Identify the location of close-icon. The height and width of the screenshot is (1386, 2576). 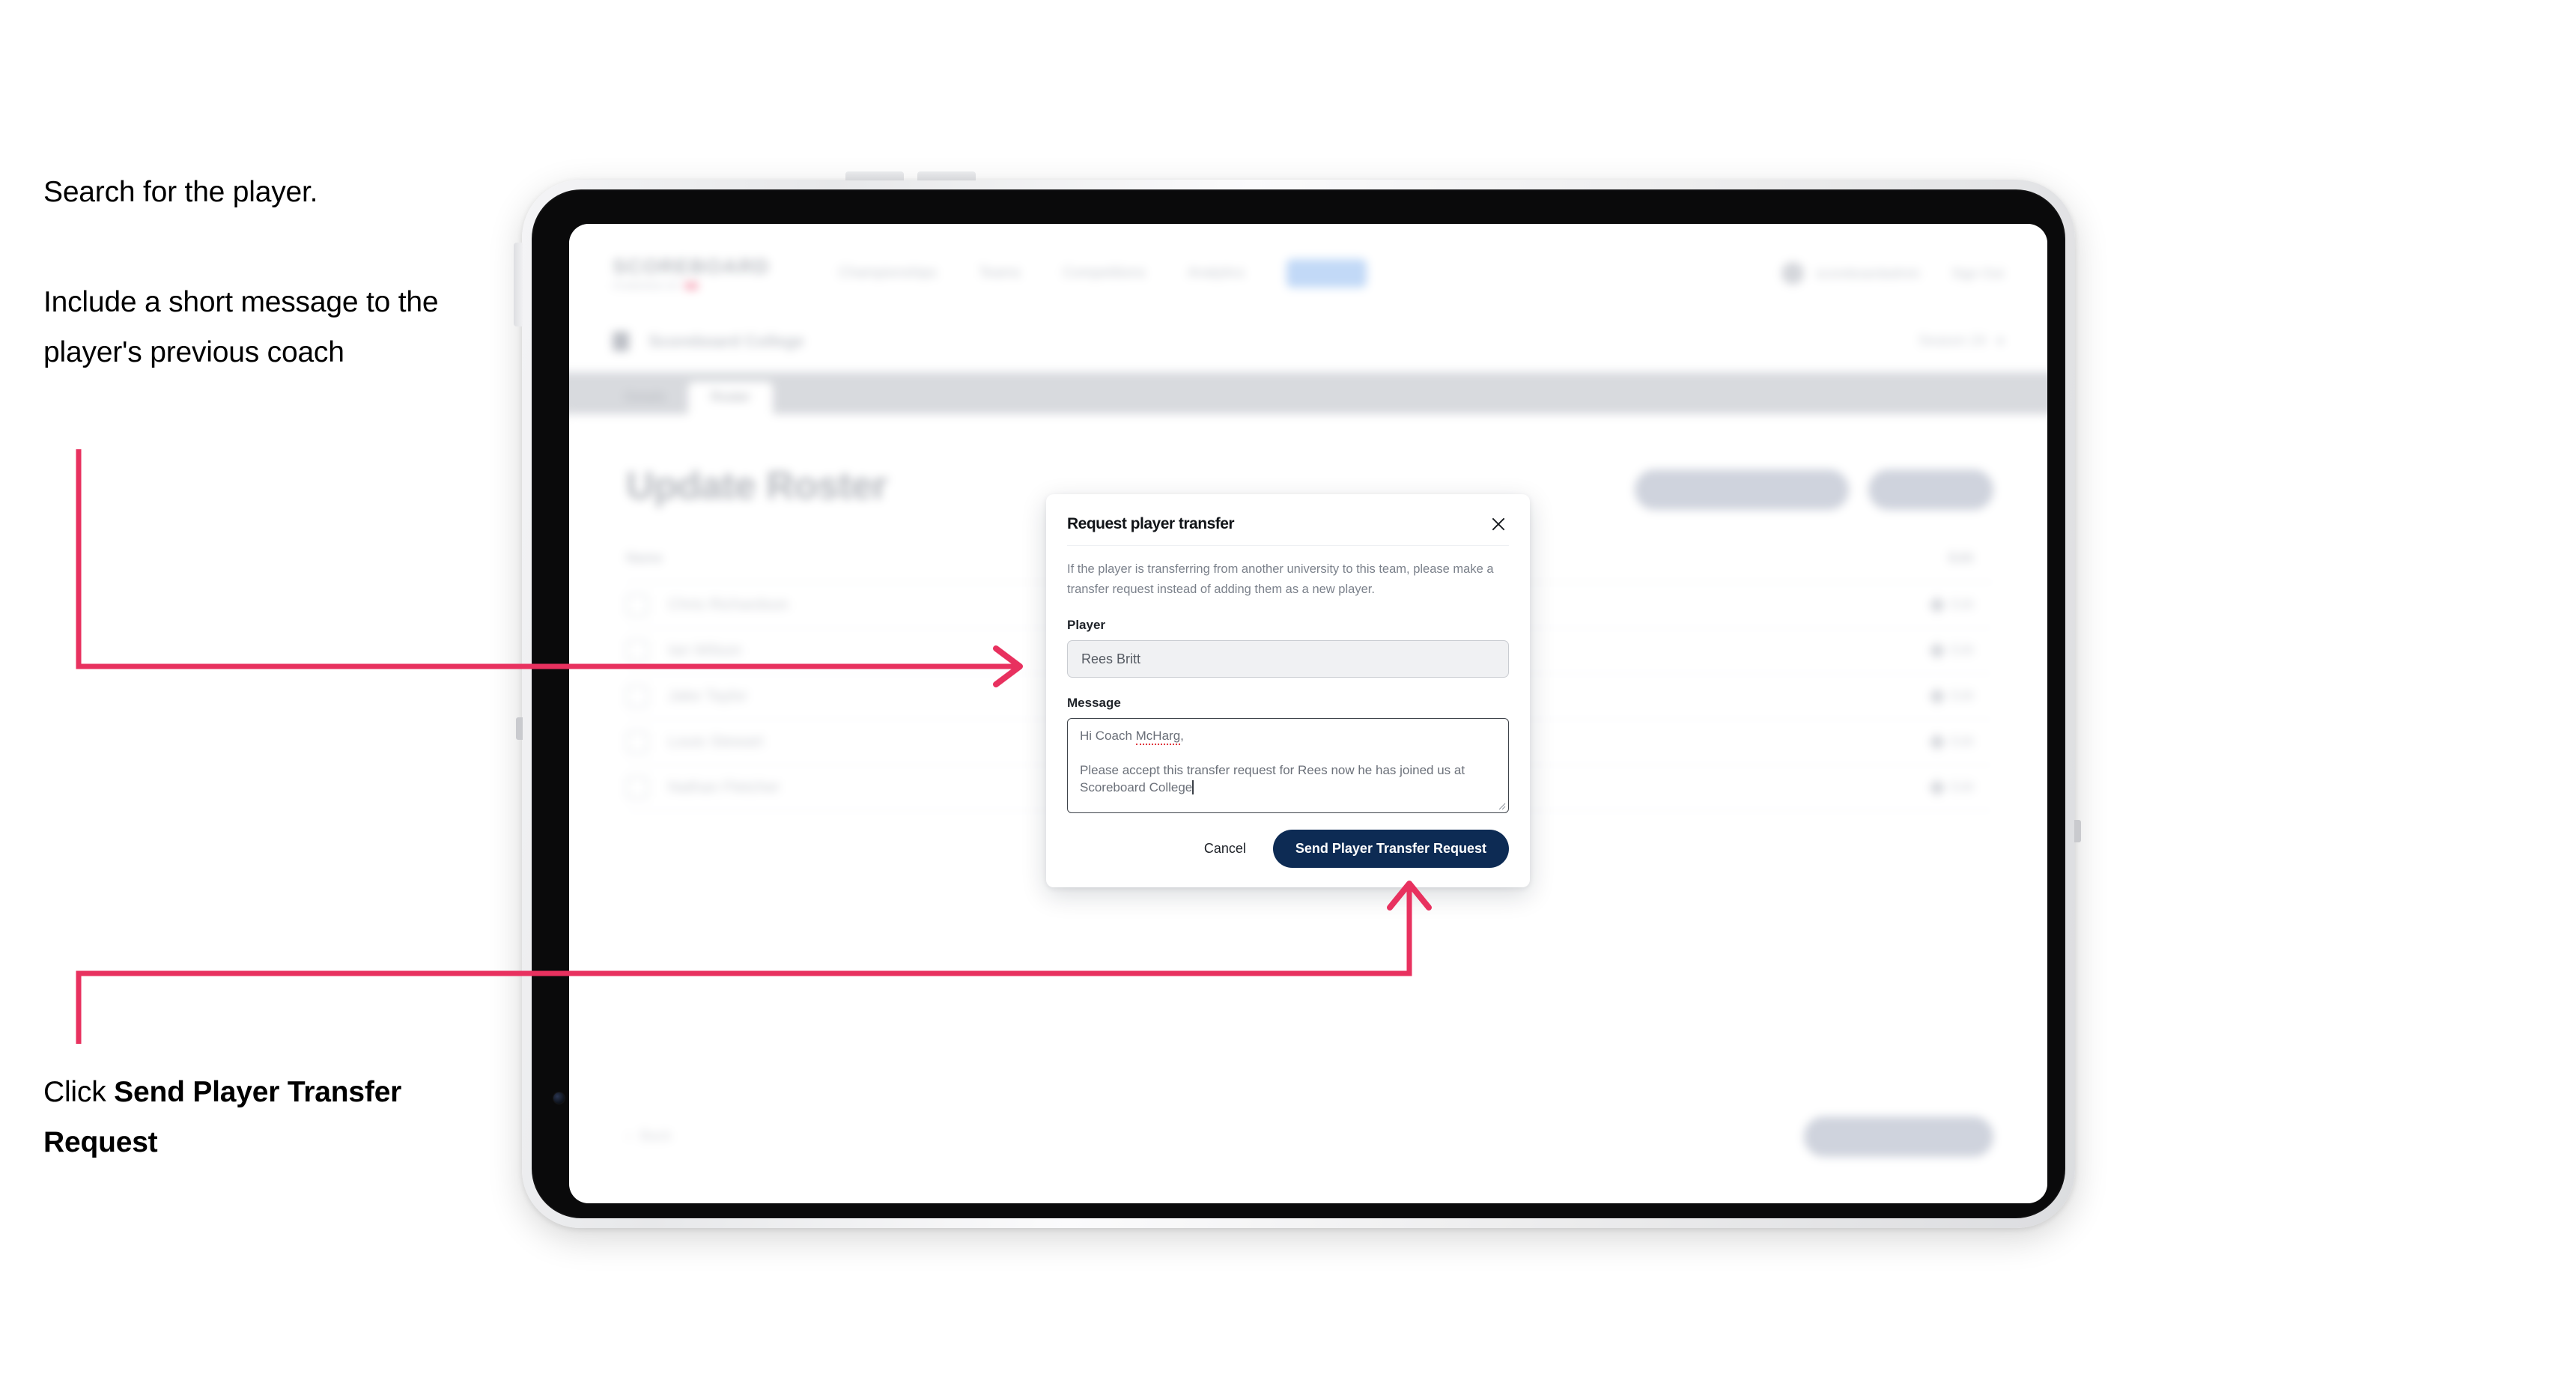
(1498, 524).